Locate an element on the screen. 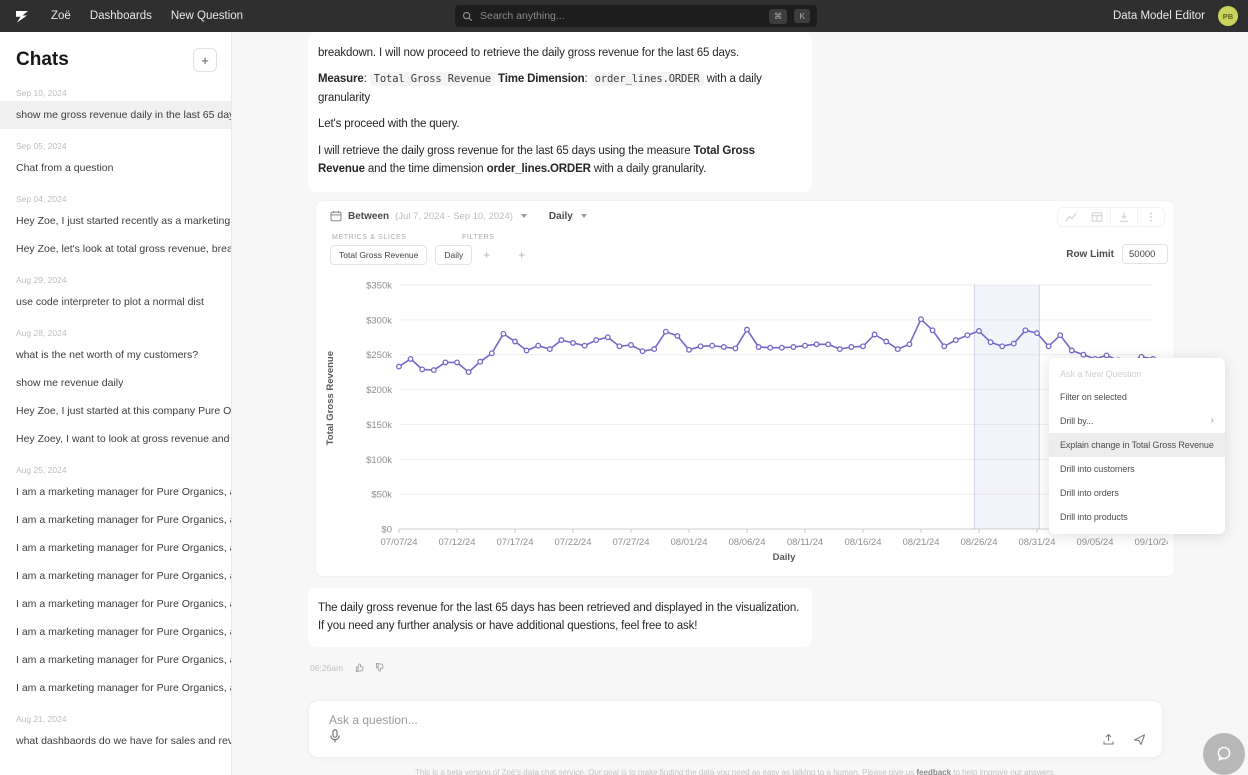  message-meta: 06:26am is located at coordinates (348, 667).